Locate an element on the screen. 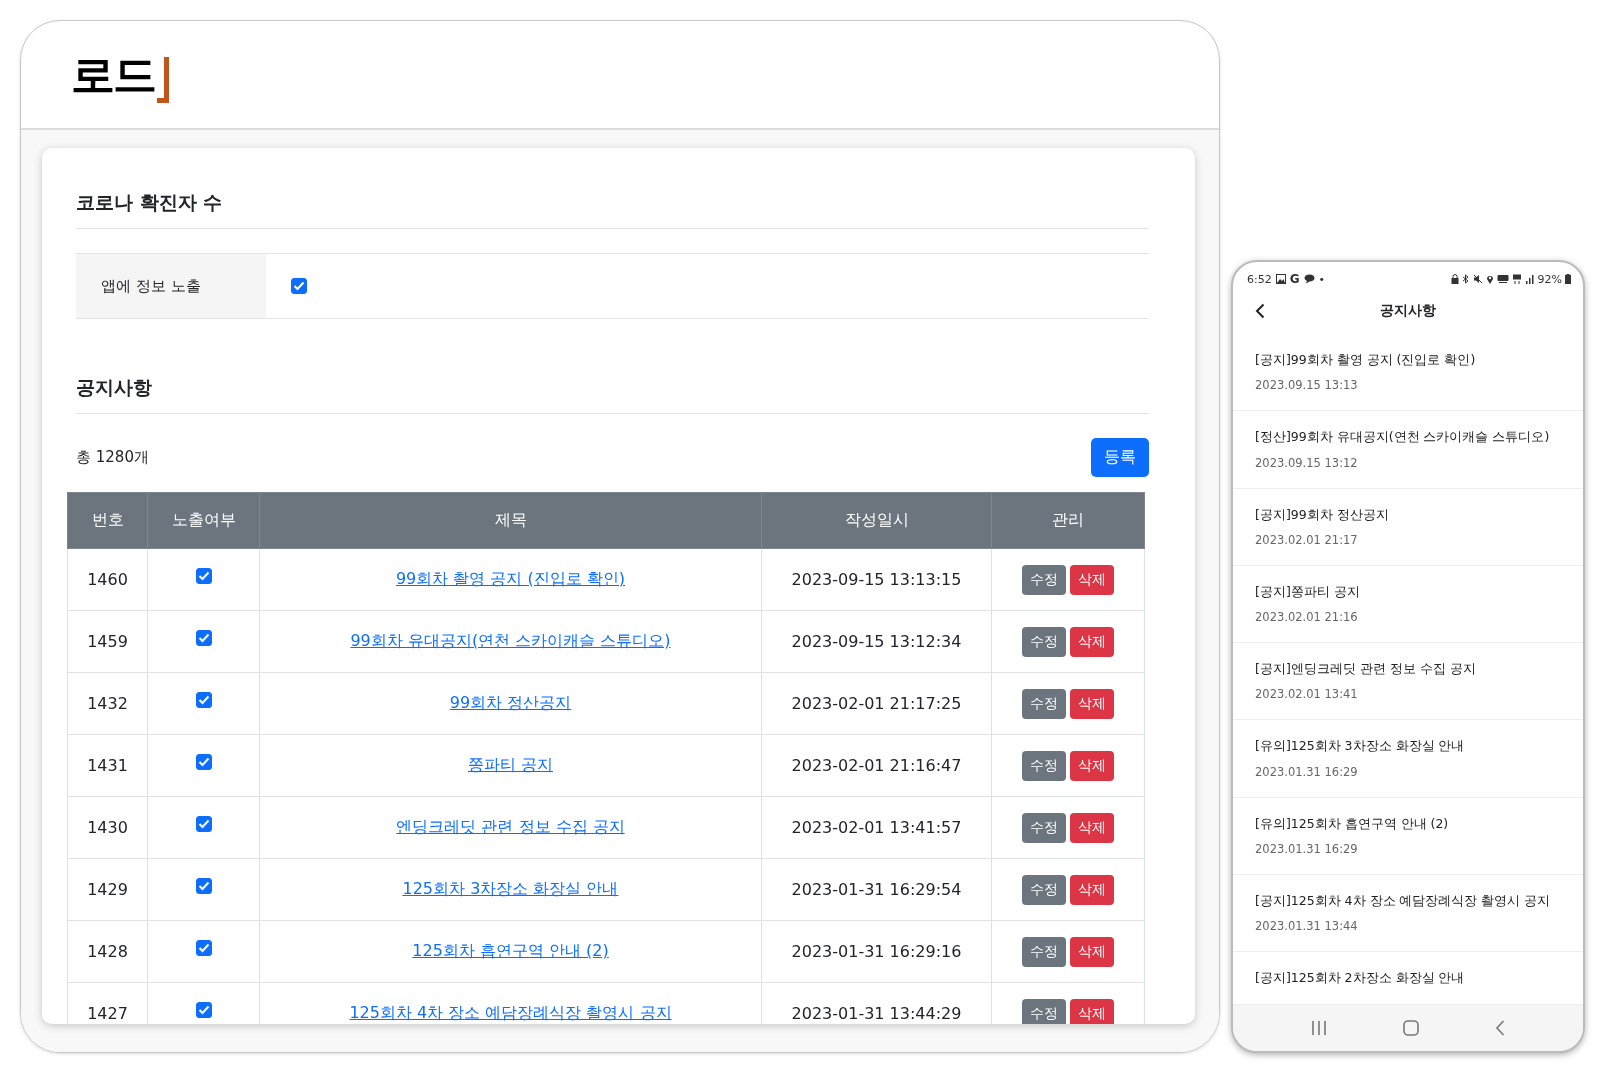 This screenshot has height=1080, width=1607. table-cell: 1429 is located at coordinates (107, 889).